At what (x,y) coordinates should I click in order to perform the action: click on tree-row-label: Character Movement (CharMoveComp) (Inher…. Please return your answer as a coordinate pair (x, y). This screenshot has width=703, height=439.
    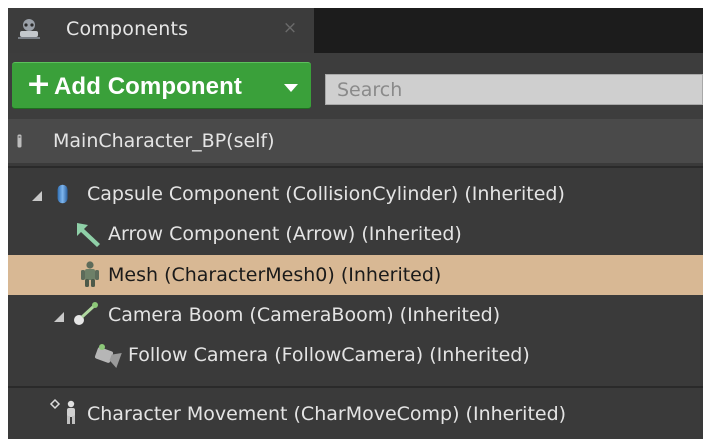
    Looking at the image, I should click on (327, 414).